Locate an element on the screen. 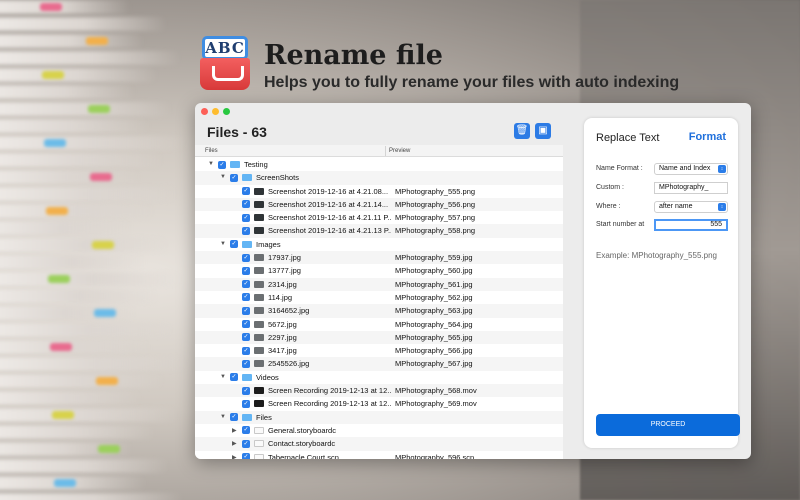 This screenshot has width=800, height=500. column-separator is located at coordinates (385, 151).